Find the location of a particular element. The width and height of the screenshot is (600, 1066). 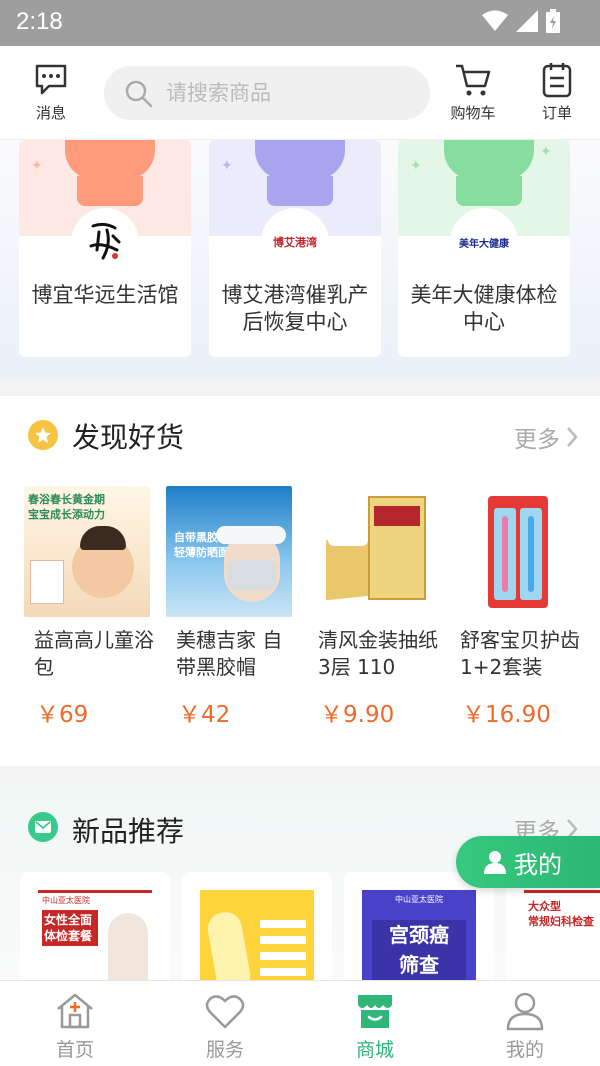

product-image: 春浴春长黄金期 宝宝成长添动力 is located at coordinates (87, 551).